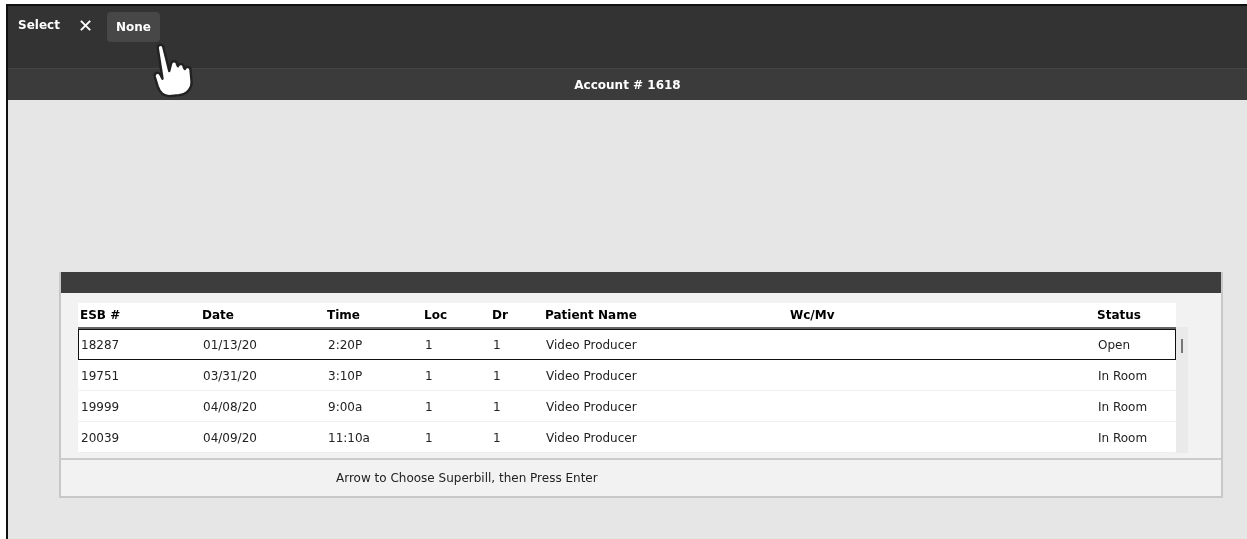 The image size is (1247, 539). What do you see at coordinates (345, 406) in the screenshot?
I see `table-cell: 9:00a` at bounding box center [345, 406].